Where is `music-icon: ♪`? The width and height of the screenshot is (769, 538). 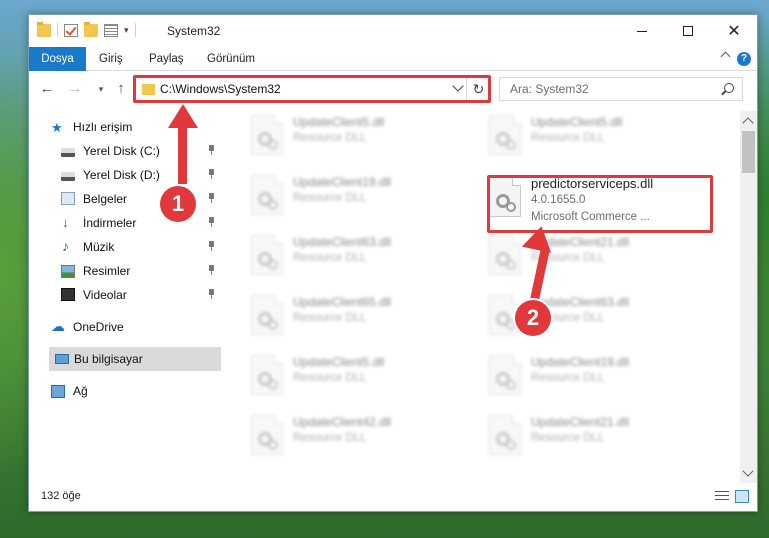 music-icon: ♪ is located at coordinates (65, 246).